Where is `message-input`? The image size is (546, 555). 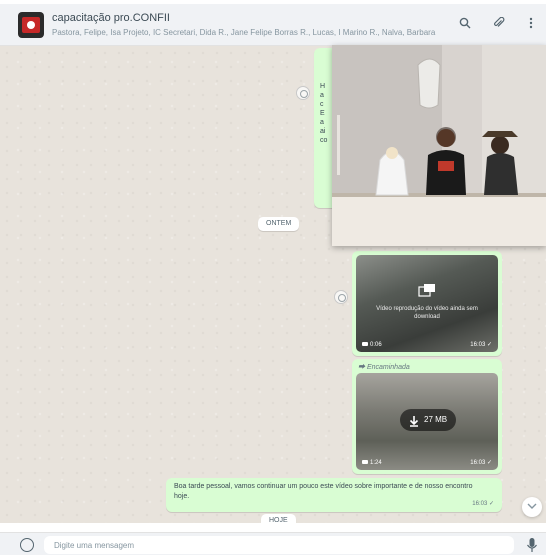
message-input is located at coordinates (279, 545).